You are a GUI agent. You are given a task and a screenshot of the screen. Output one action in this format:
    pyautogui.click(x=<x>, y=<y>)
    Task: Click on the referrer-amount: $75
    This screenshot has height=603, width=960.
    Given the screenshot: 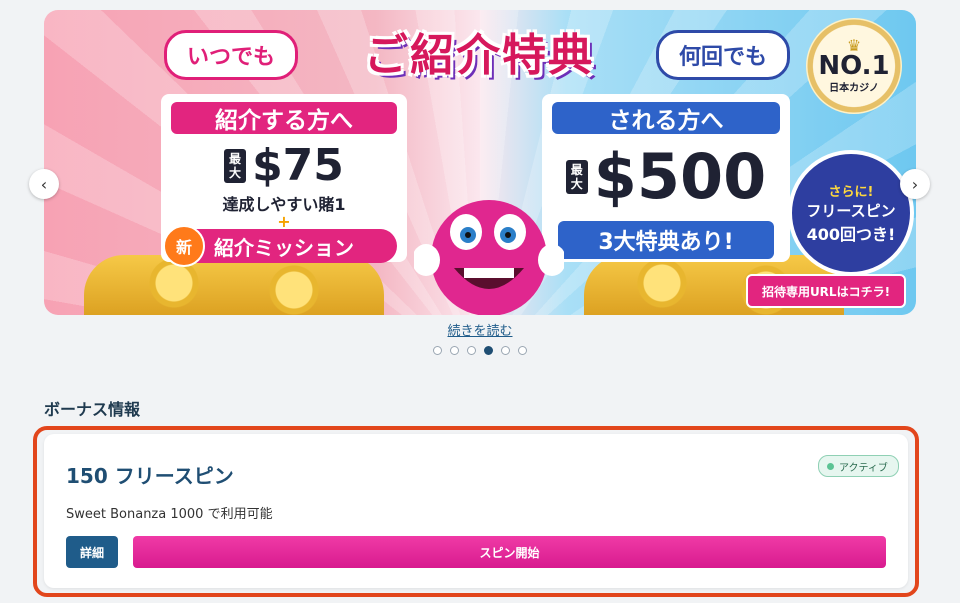 What is the action you would take?
    pyautogui.click(x=298, y=165)
    